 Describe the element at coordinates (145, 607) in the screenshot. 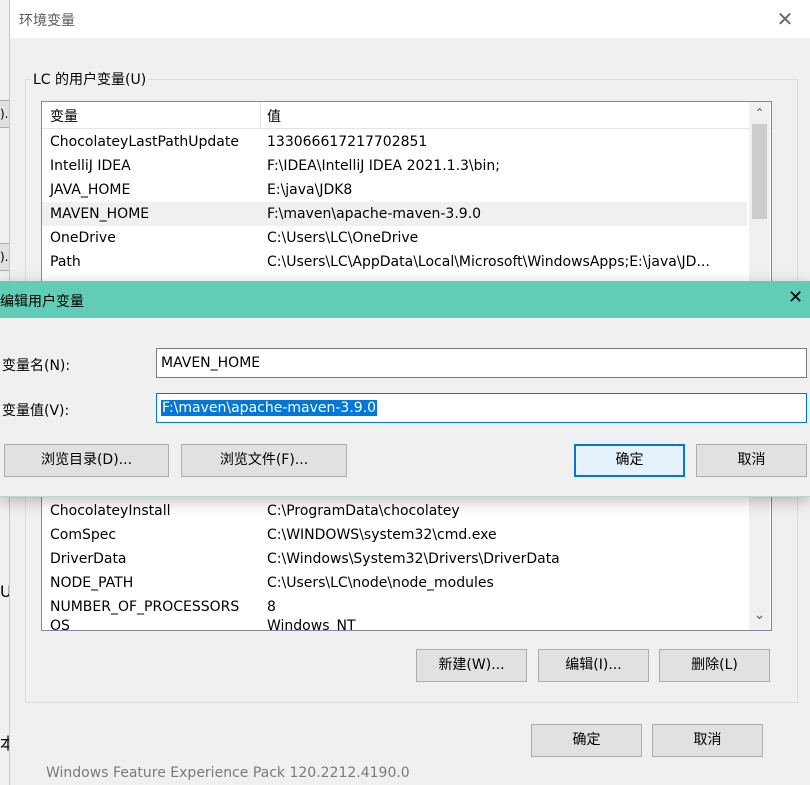

I see `variable-name: NUMBER_OF_PROCESSORS` at that location.